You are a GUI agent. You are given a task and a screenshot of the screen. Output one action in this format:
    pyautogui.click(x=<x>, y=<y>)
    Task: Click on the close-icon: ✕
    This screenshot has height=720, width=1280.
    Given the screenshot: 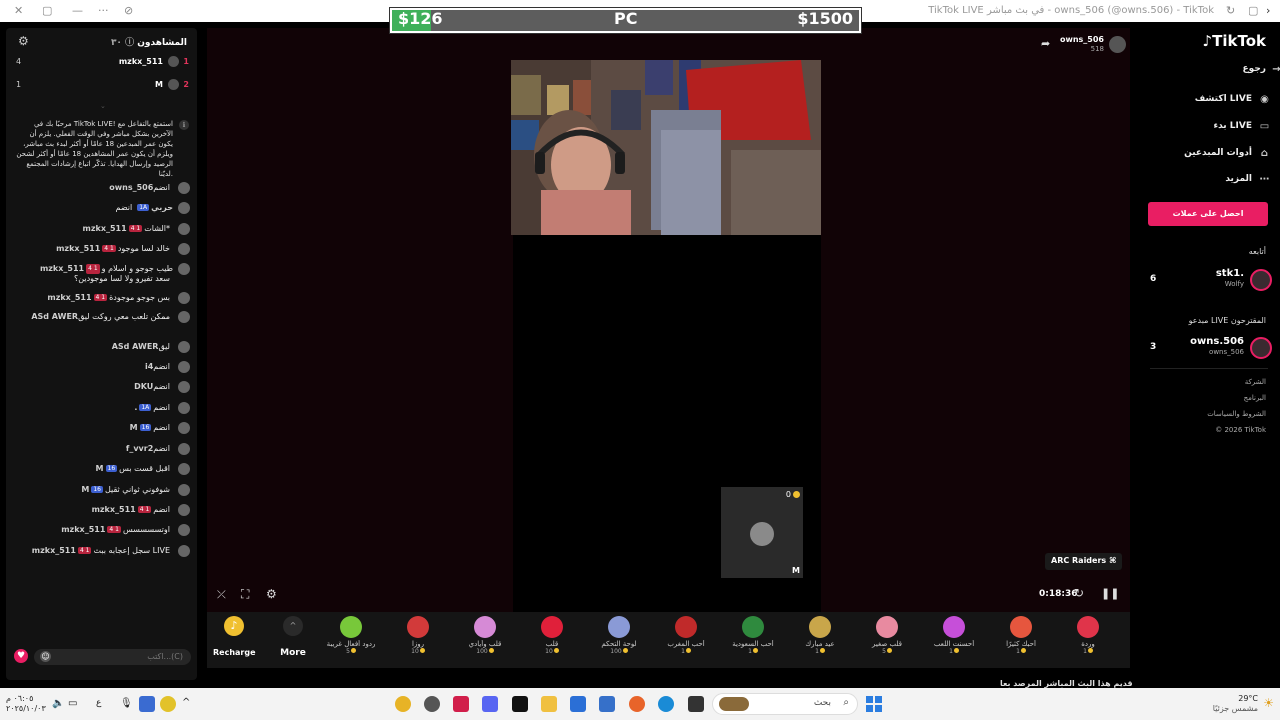 What is the action you would take?
    pyautogui.click(x=18, y=10)
    